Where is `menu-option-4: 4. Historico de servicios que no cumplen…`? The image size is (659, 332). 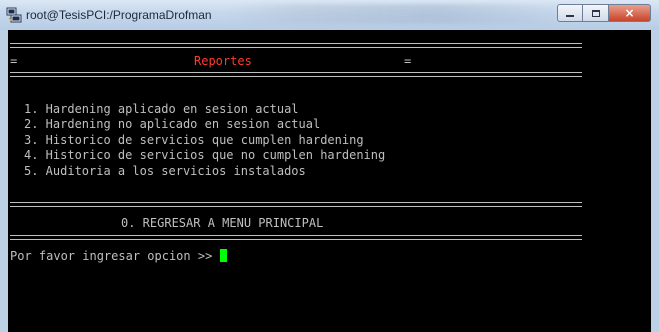
menu-option-4: 4. Historico de servicios que no cumplen… is located at coordinates (205, 155).